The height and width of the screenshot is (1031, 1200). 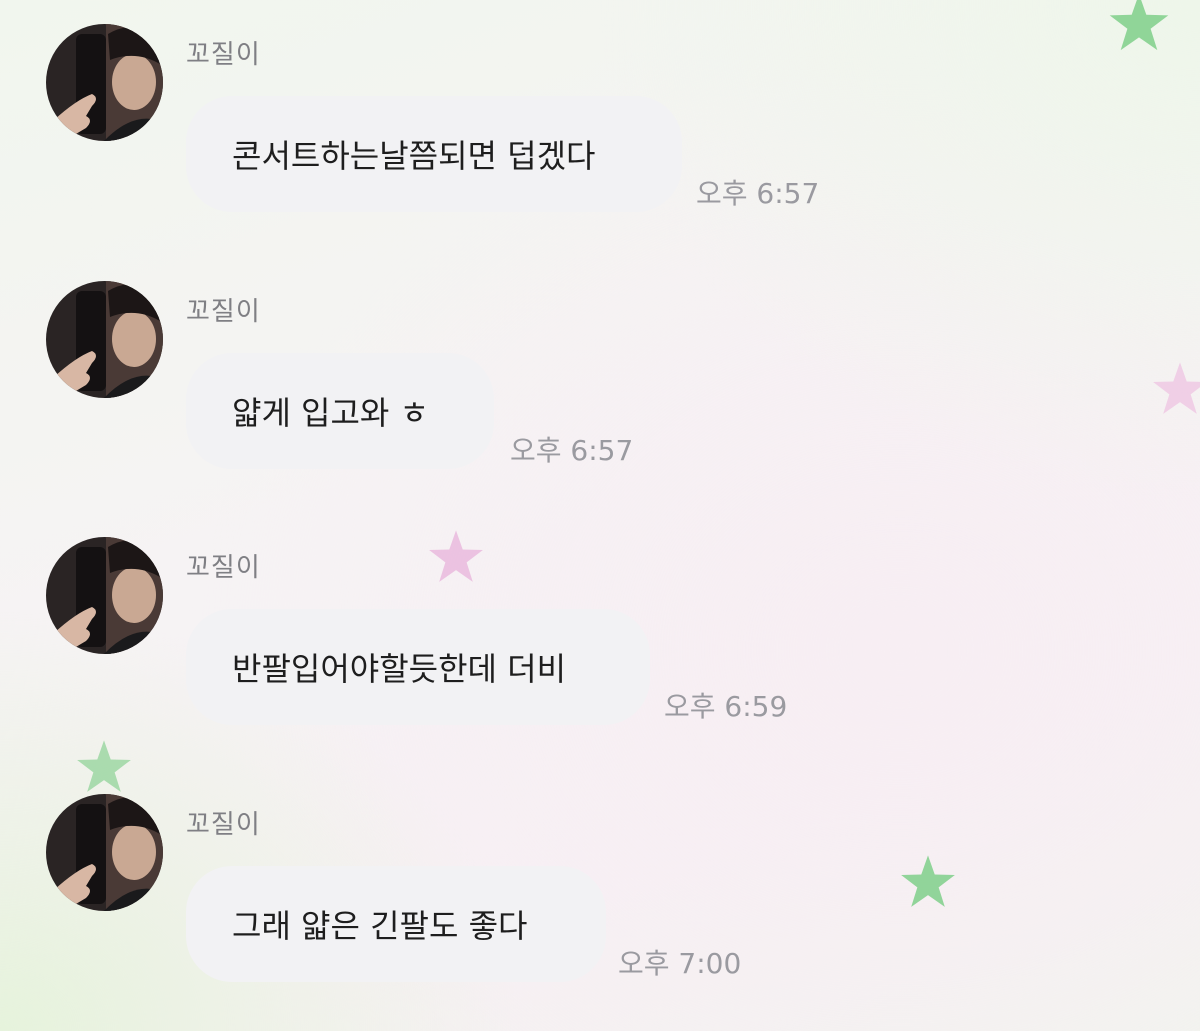 I want to click on message-bubble: 콘서트하는날쯤되면 덥겠다, so click(x=434, y=154).